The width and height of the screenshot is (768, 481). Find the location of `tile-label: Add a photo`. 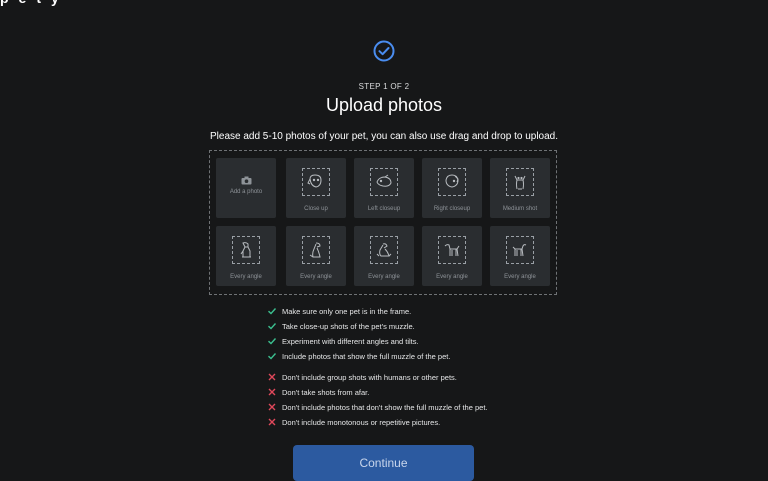

tile-label: Add a photo is located at coordinates (246, 192).